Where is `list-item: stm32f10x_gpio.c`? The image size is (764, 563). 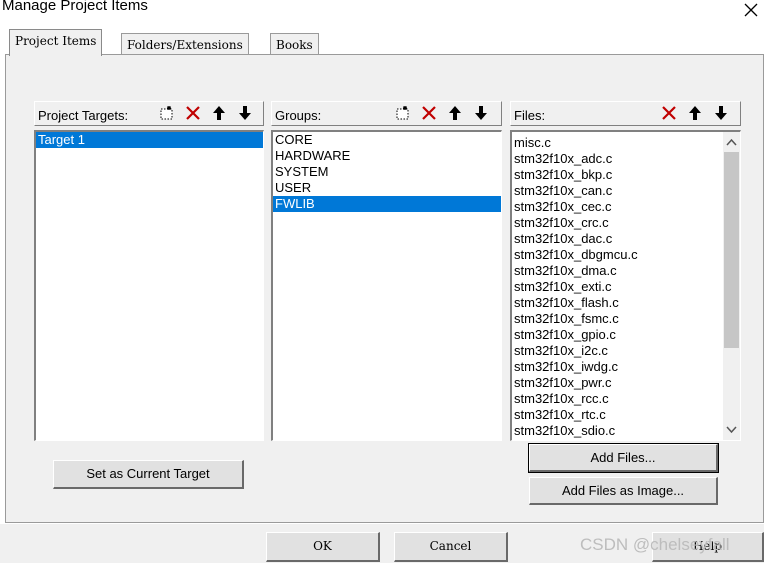
list-item: stm32f10x_gpio.c is located at coordinates (617, 335).